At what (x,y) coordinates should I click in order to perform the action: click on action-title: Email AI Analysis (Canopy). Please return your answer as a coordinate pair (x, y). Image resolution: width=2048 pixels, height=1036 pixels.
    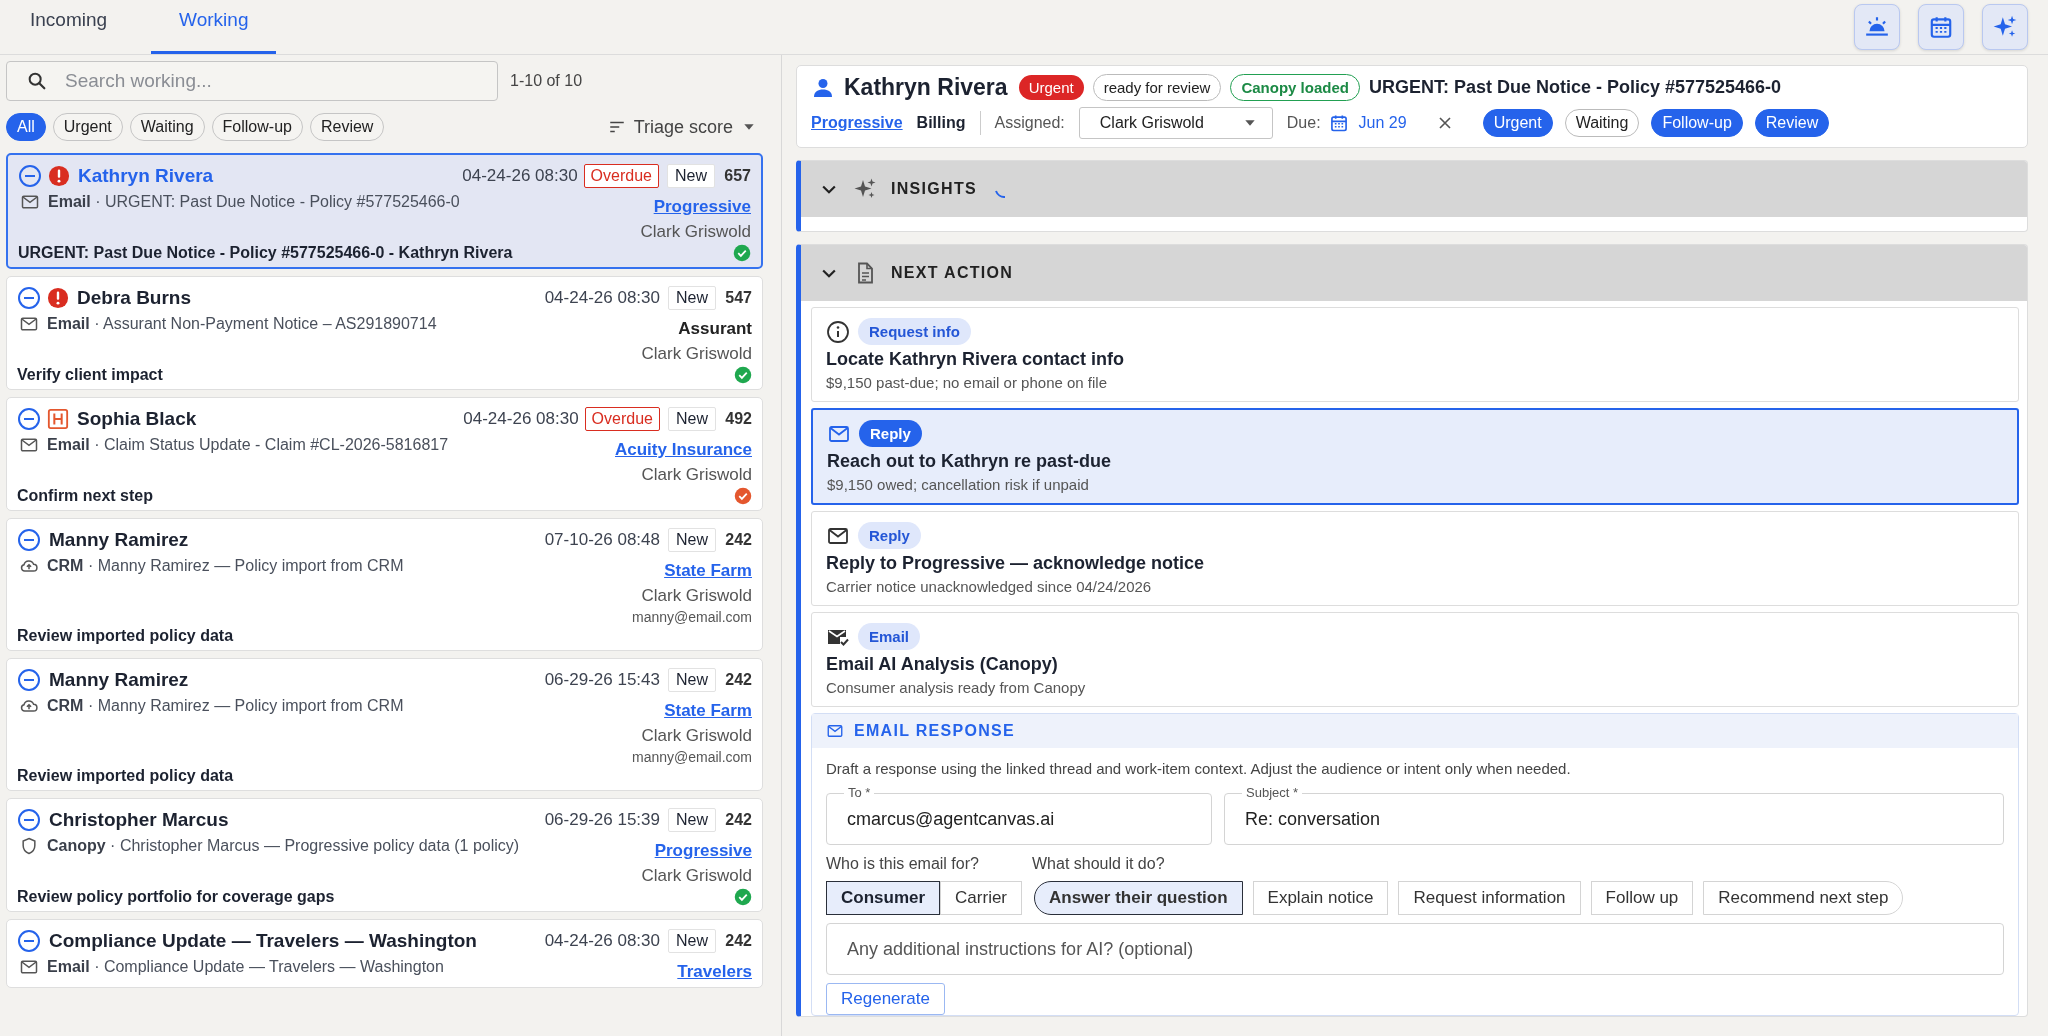
    Looking at the image, I should click on (942, 664).